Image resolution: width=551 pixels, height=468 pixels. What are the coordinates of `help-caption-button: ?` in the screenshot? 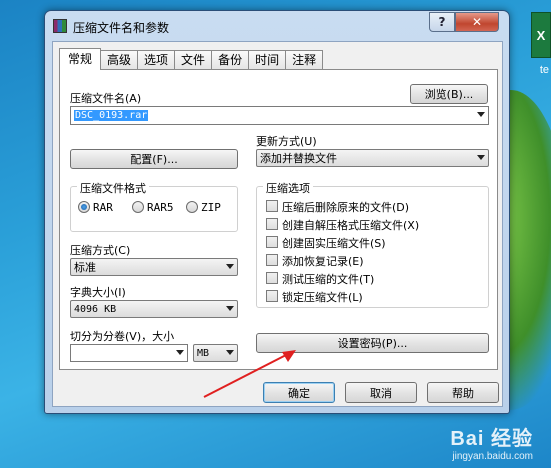 It's located at (442, 22).